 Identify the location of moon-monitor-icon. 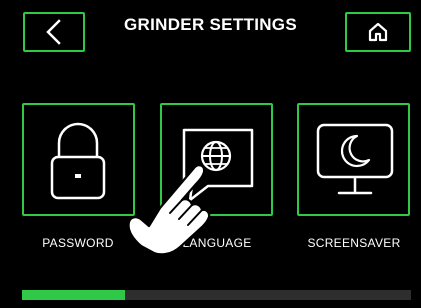
(355, 159).